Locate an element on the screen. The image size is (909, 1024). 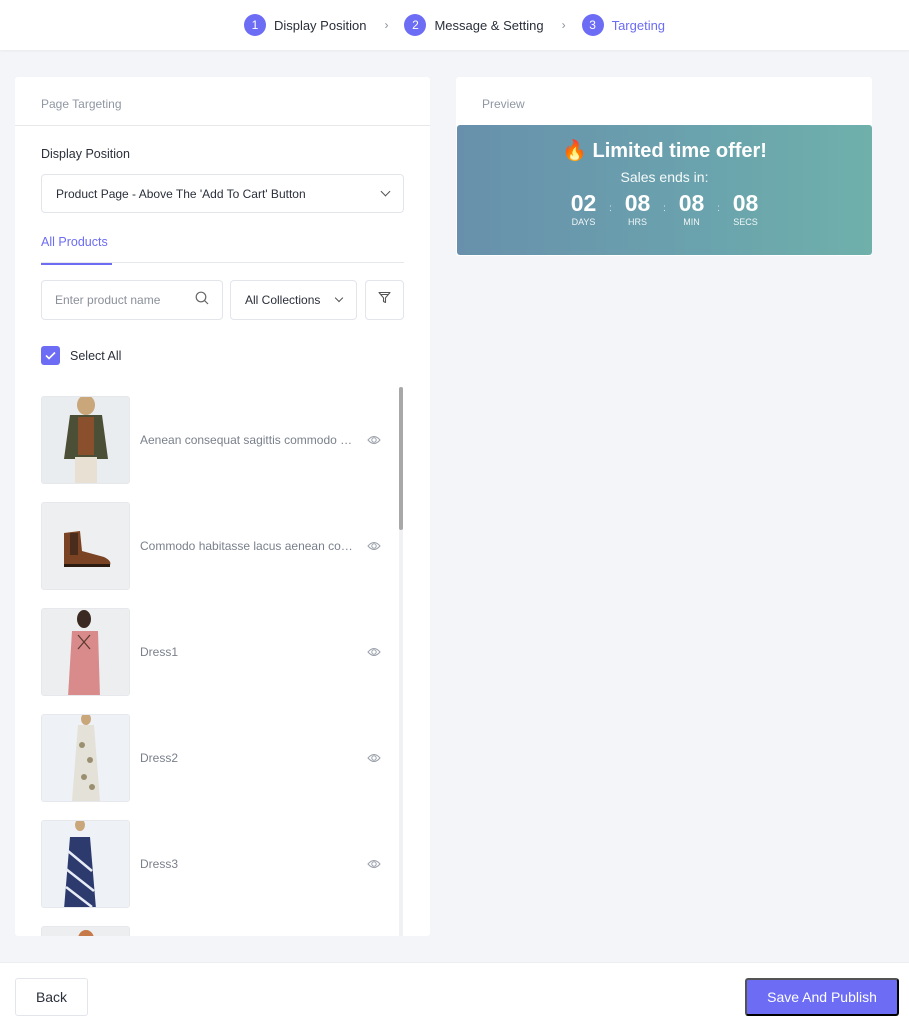
product-tabs: All Products is located at coordinates (222, 249).